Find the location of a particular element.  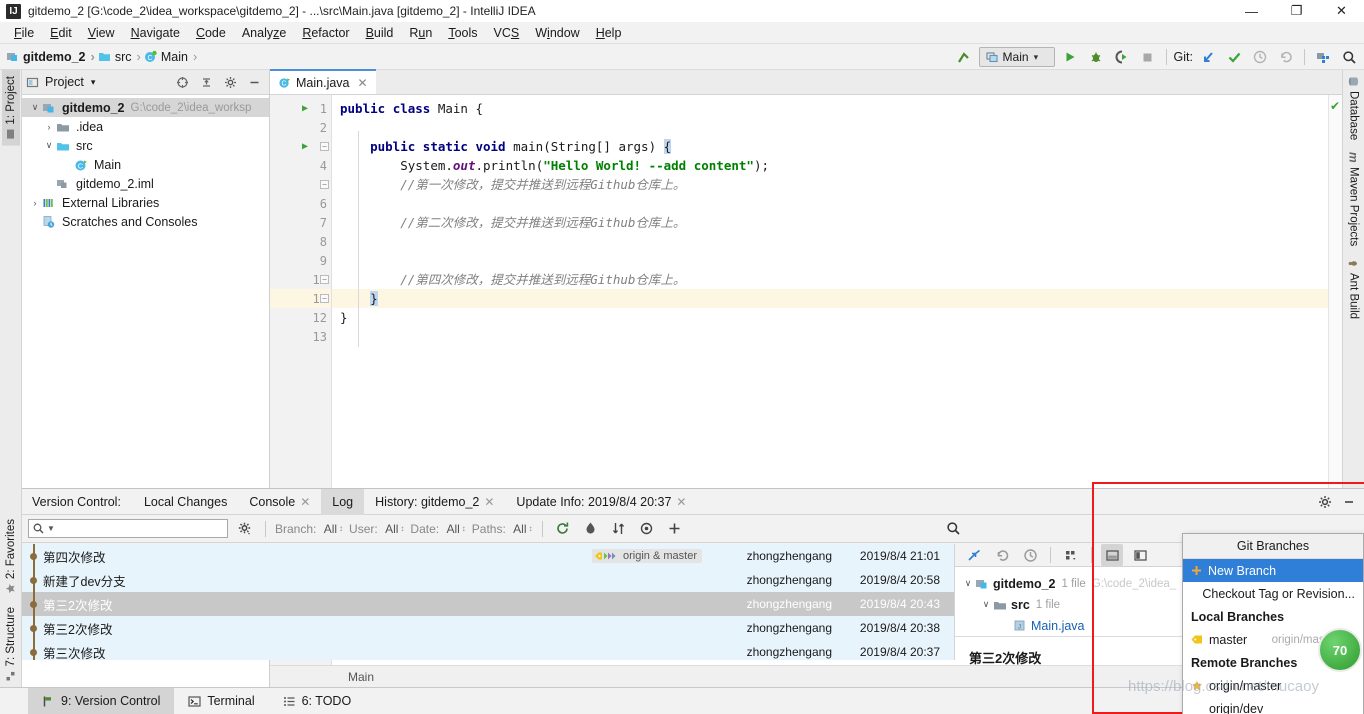

build-icon is located at coordinates (964, 57).